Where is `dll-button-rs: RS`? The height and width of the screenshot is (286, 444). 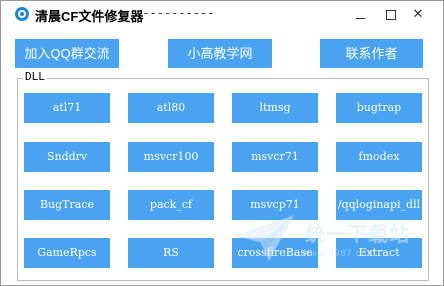
dll-button-rs: RS is located at coordinates (171, 253).